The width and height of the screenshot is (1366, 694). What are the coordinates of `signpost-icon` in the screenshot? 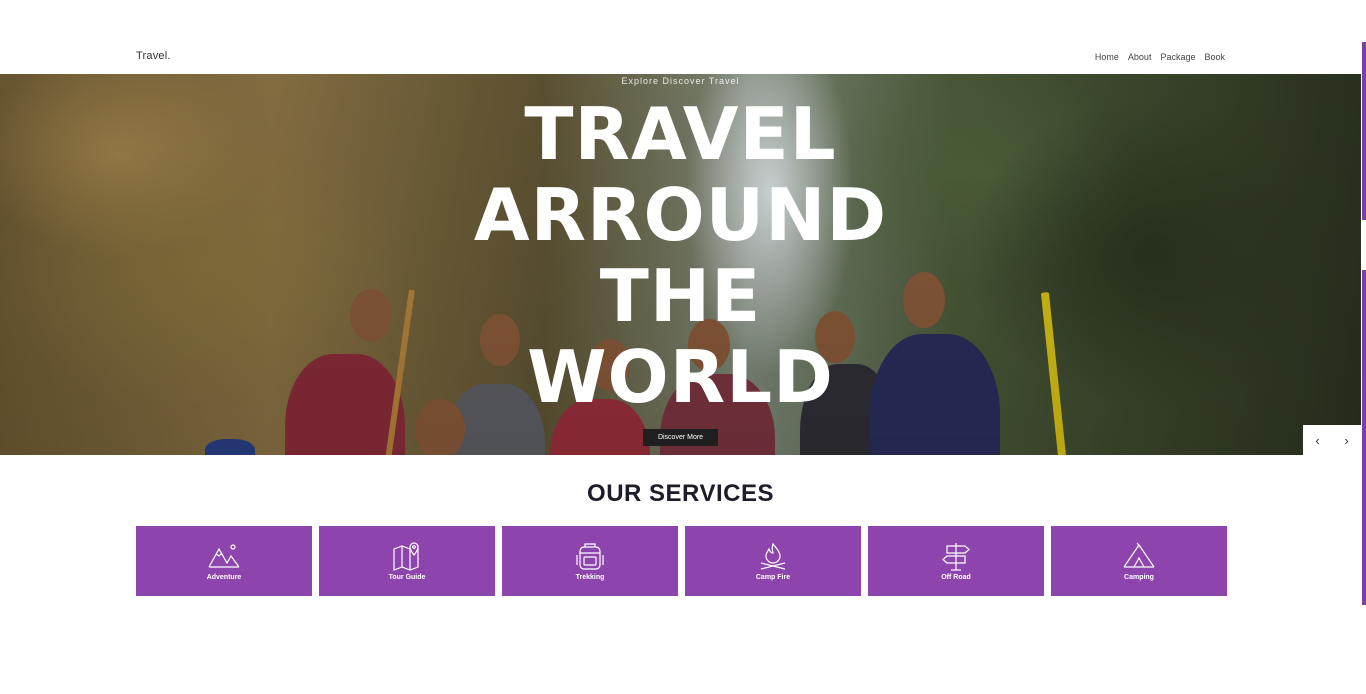 It's located at (956, 557).